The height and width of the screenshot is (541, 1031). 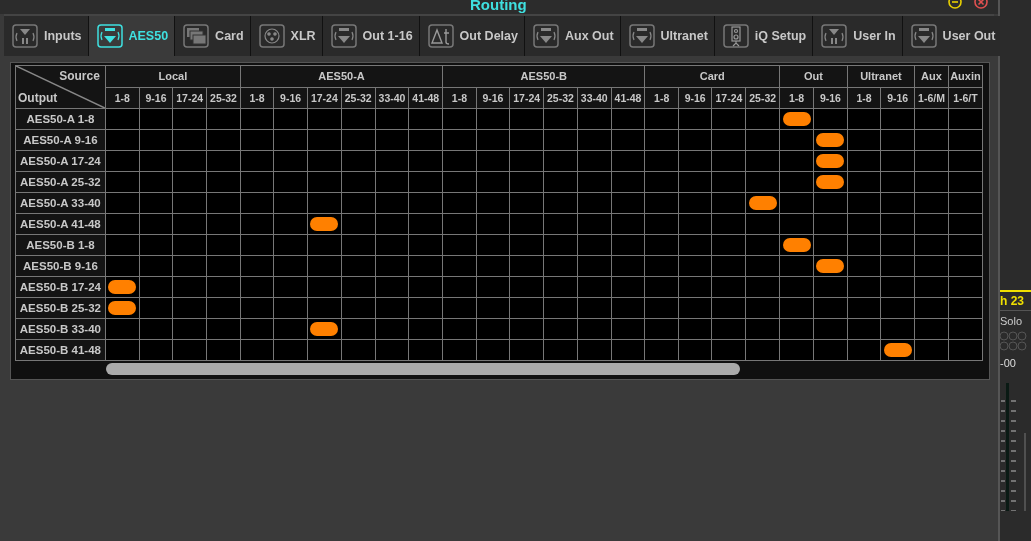 What do you see at coordinates (813, 76) in the screenshot?
I see `group-header: Out` at bounding box center [813, 76].